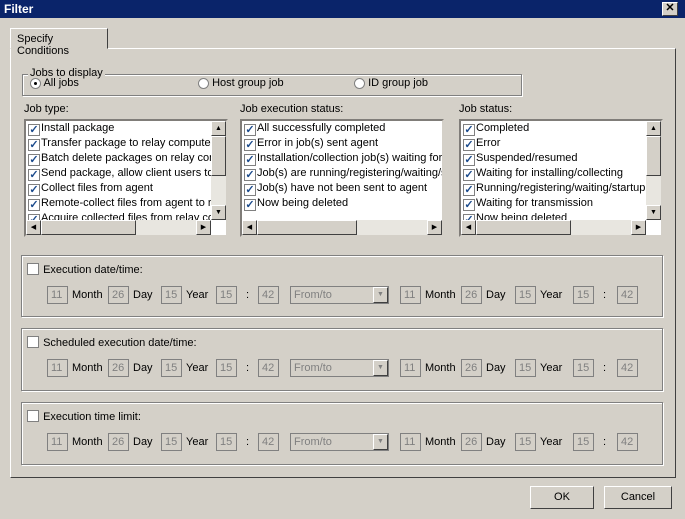  I want to click on radio-host-group-job: Host group job, so click(241, 83).